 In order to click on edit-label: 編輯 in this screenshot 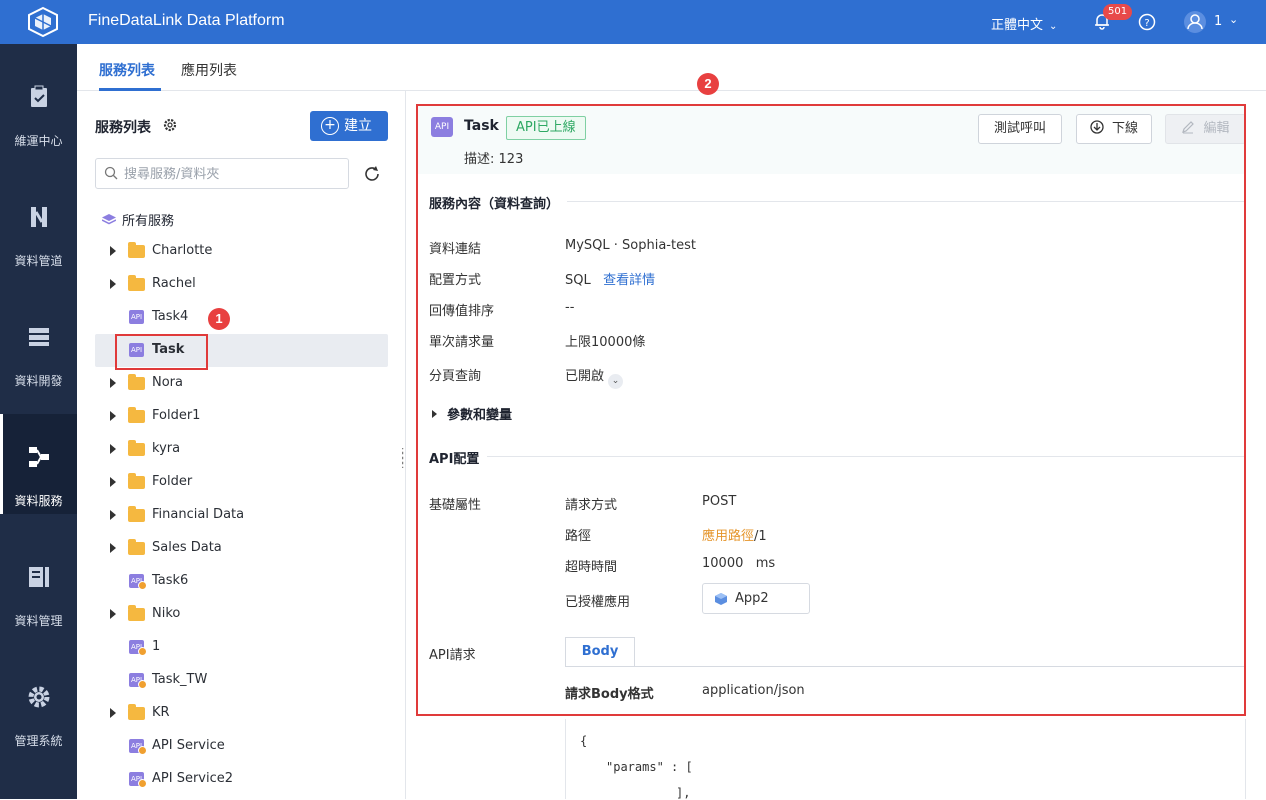, I will do `click(1216, 128)`.